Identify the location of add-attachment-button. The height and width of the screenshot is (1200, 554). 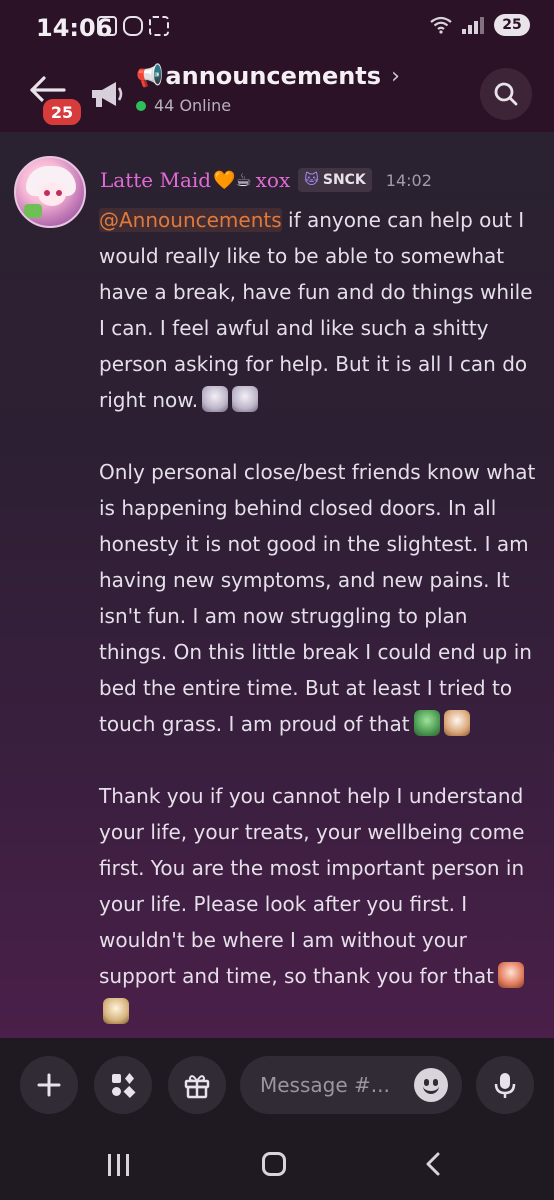
(49, 1085).